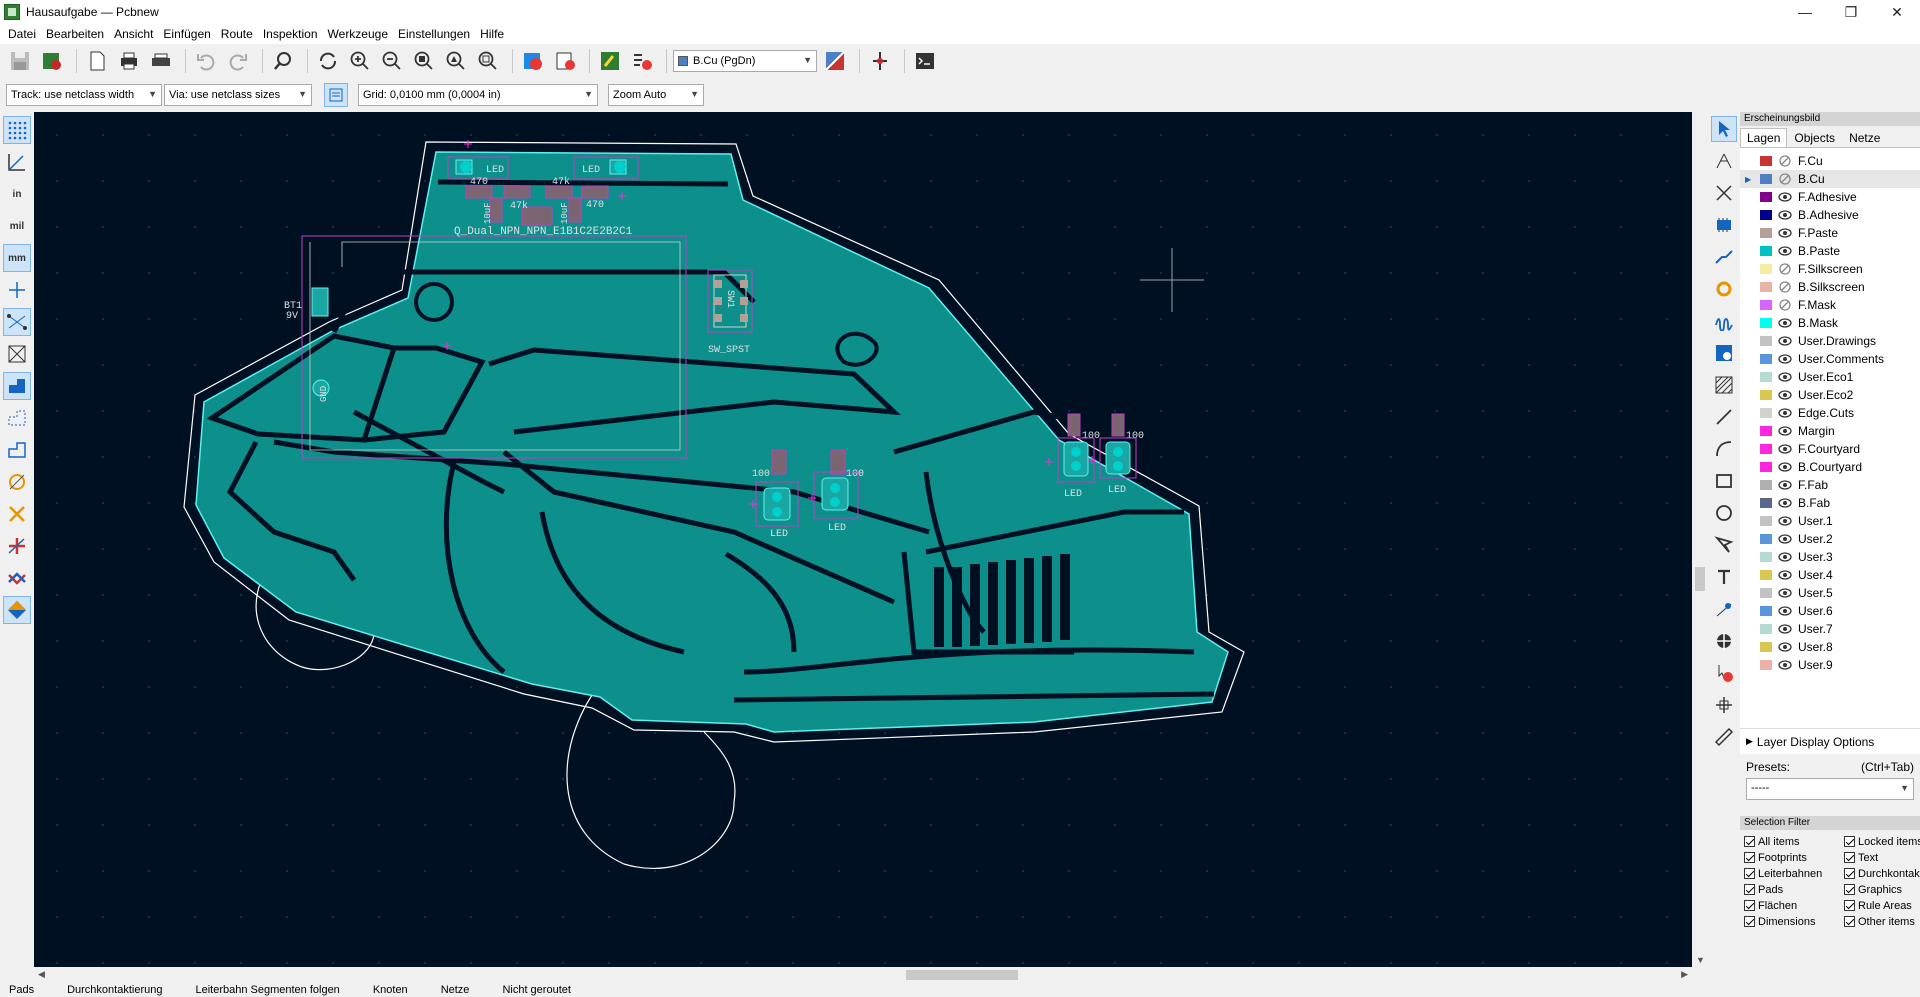  I want to click on filter-locked-items: Locked items, so click(1882, 841).